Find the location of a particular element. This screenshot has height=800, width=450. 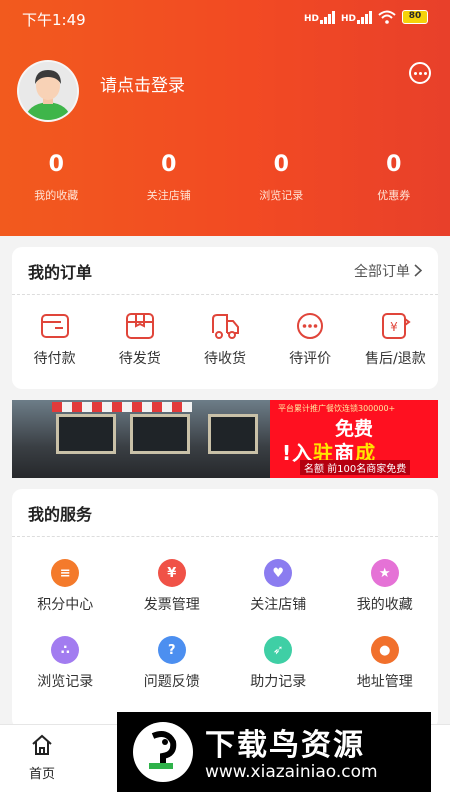

stat-followed-shops: 0 关注店铺 is located at coordinates (169, 177).